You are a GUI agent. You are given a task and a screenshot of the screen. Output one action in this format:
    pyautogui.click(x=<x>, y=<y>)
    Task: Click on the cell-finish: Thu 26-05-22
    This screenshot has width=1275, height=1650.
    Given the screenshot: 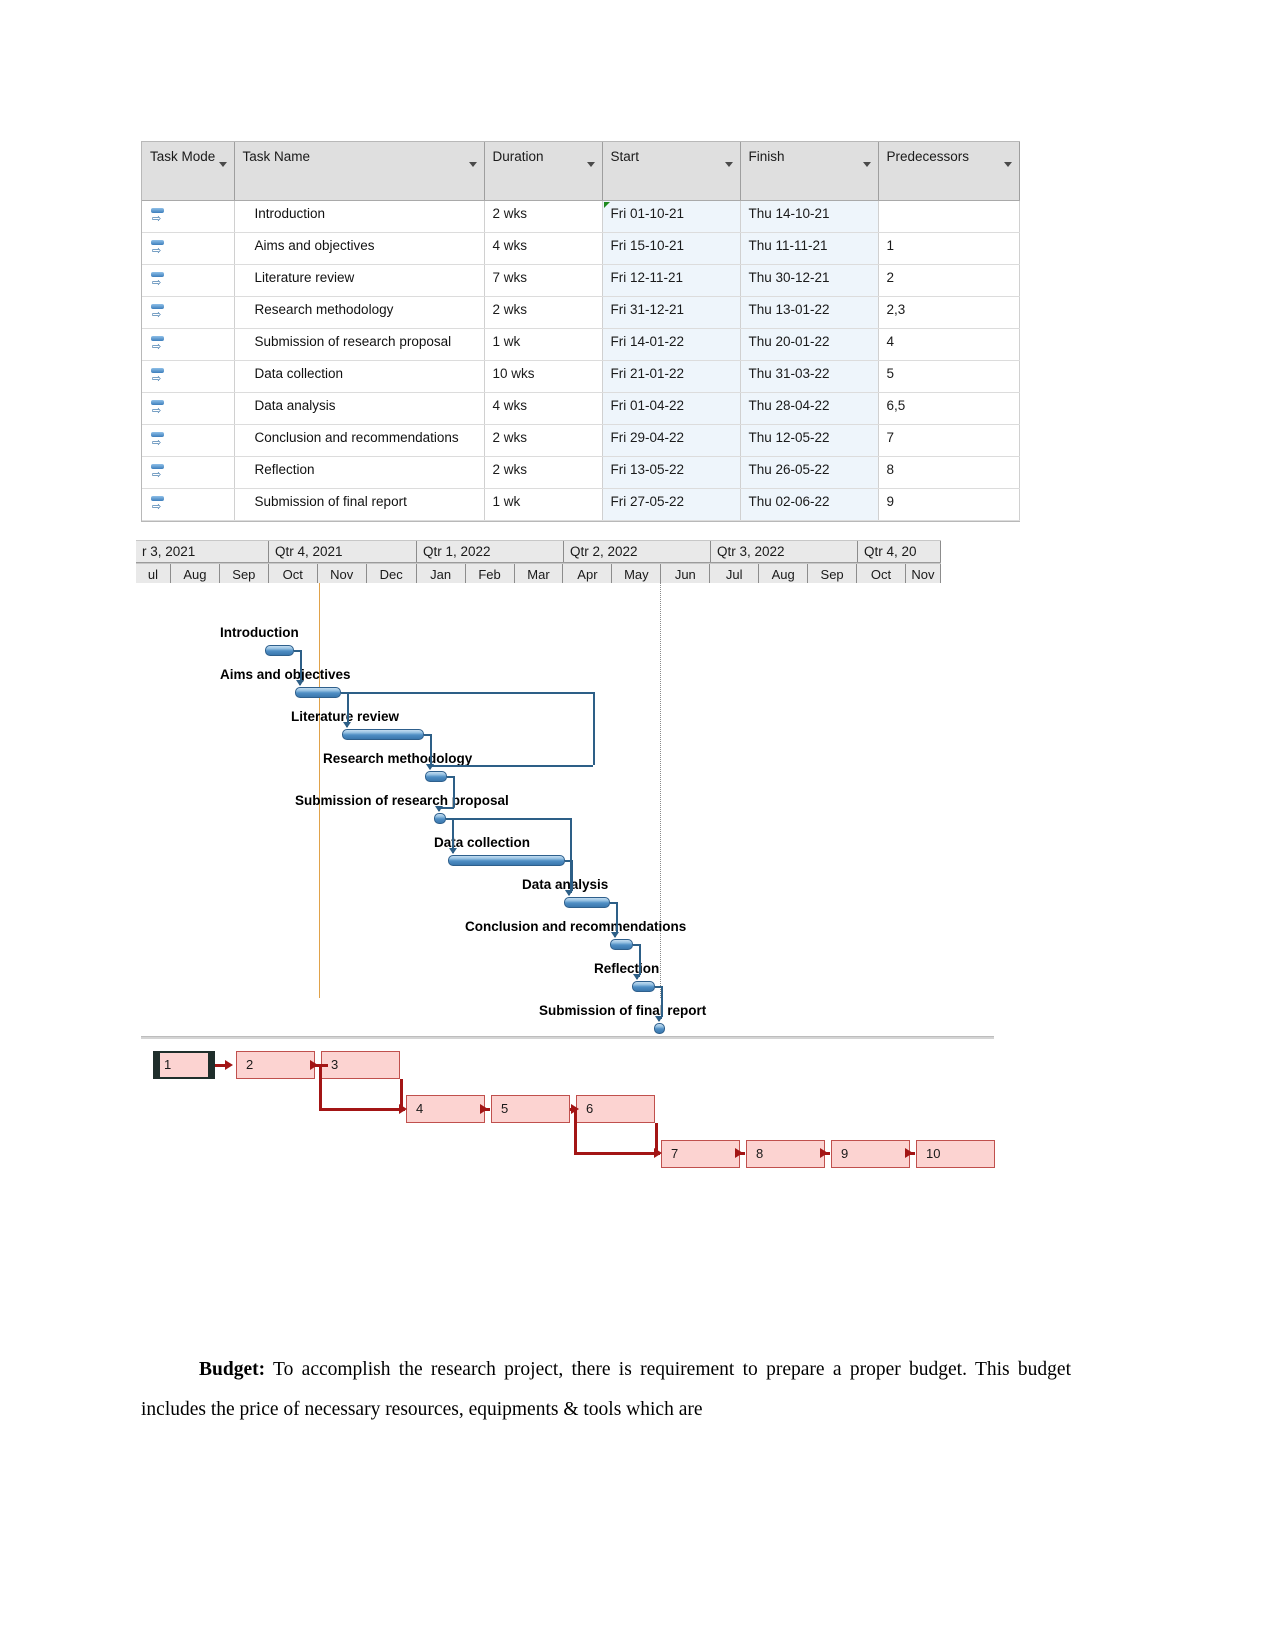 What is the action you would take?
    pyautogui.click(x=809, y=472)
    